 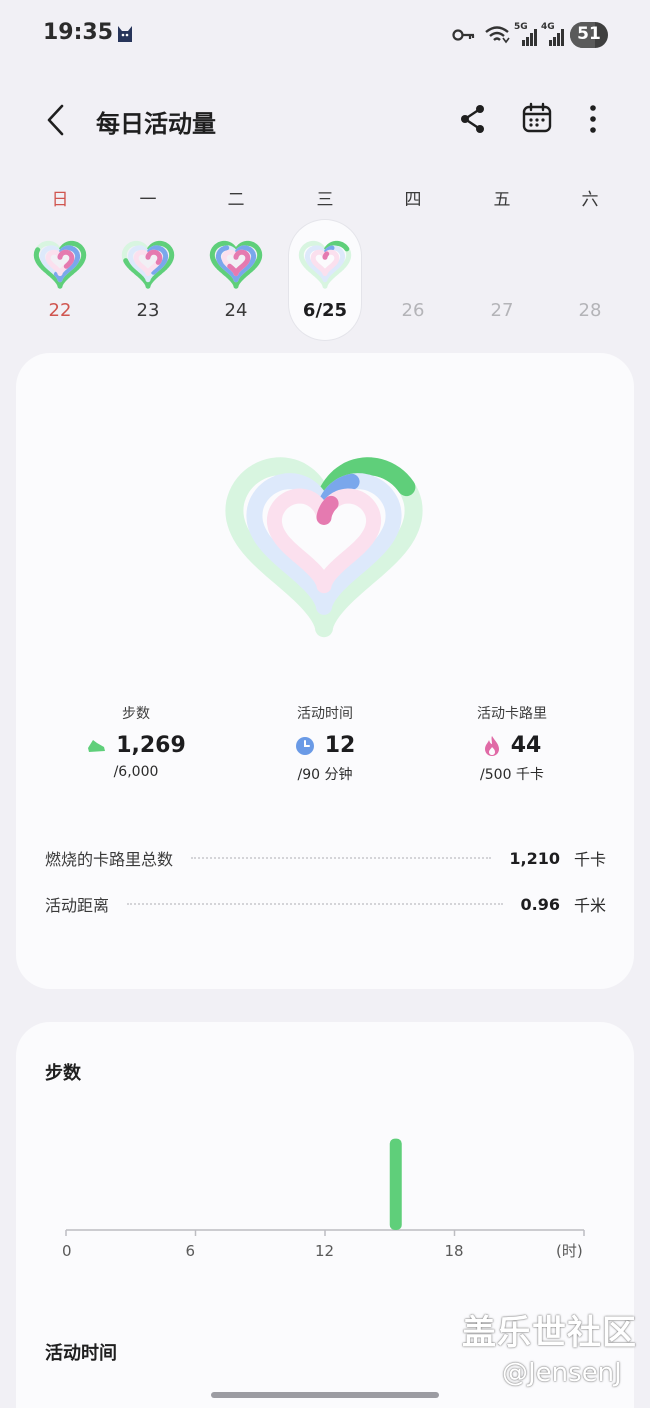 I want to click on x-axis-unit-label: (时), so click(x=569, y=1251).